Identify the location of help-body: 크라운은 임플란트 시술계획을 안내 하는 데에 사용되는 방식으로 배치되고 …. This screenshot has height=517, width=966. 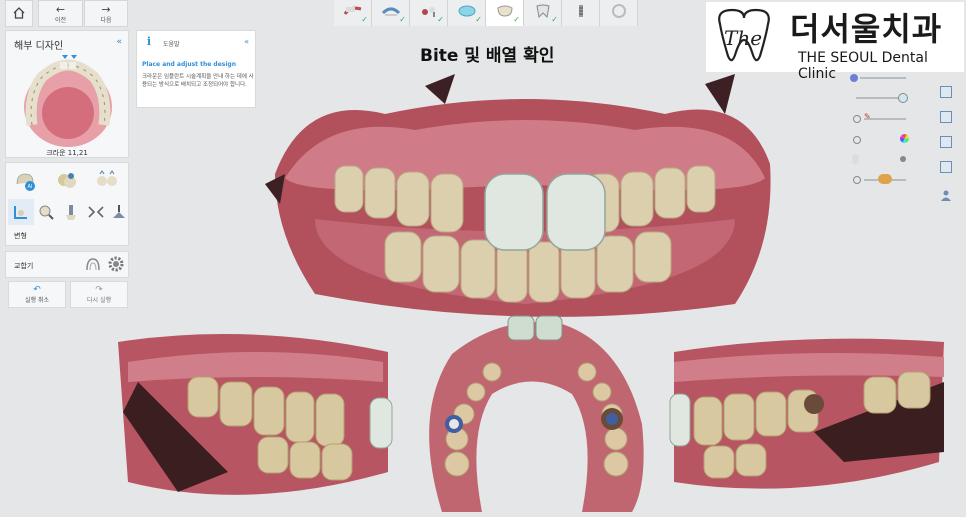
(198, 81).